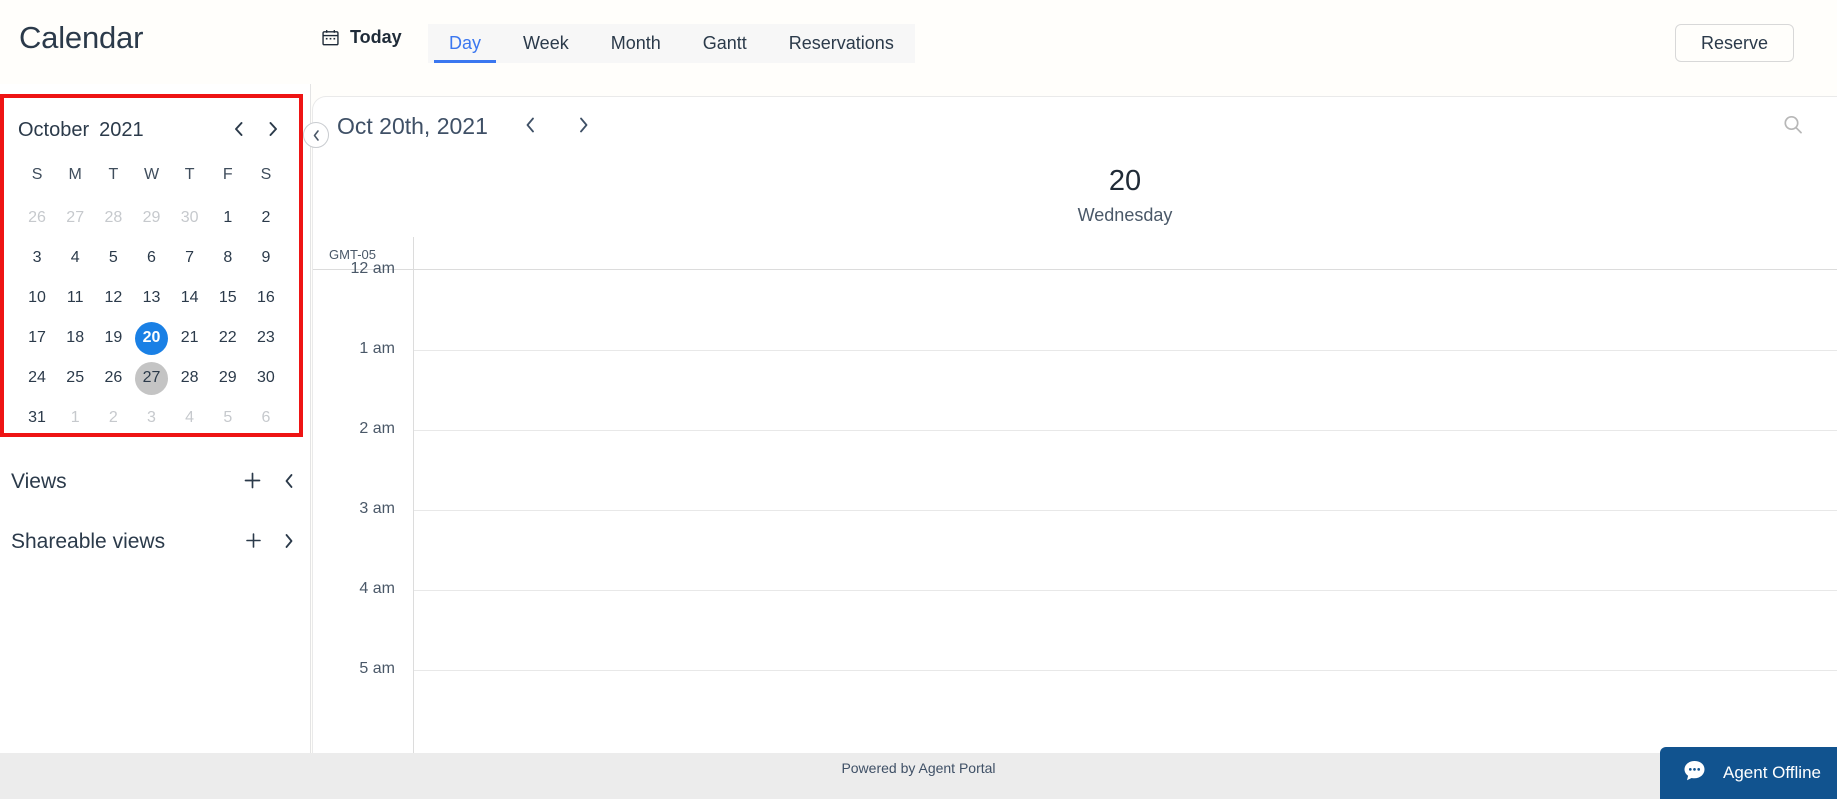 This screenshot has height=799, width=1837. Describe the element at coordinates (265, 298) in the screenshot. I see `mini-calendar-day-16: 16` at that location.